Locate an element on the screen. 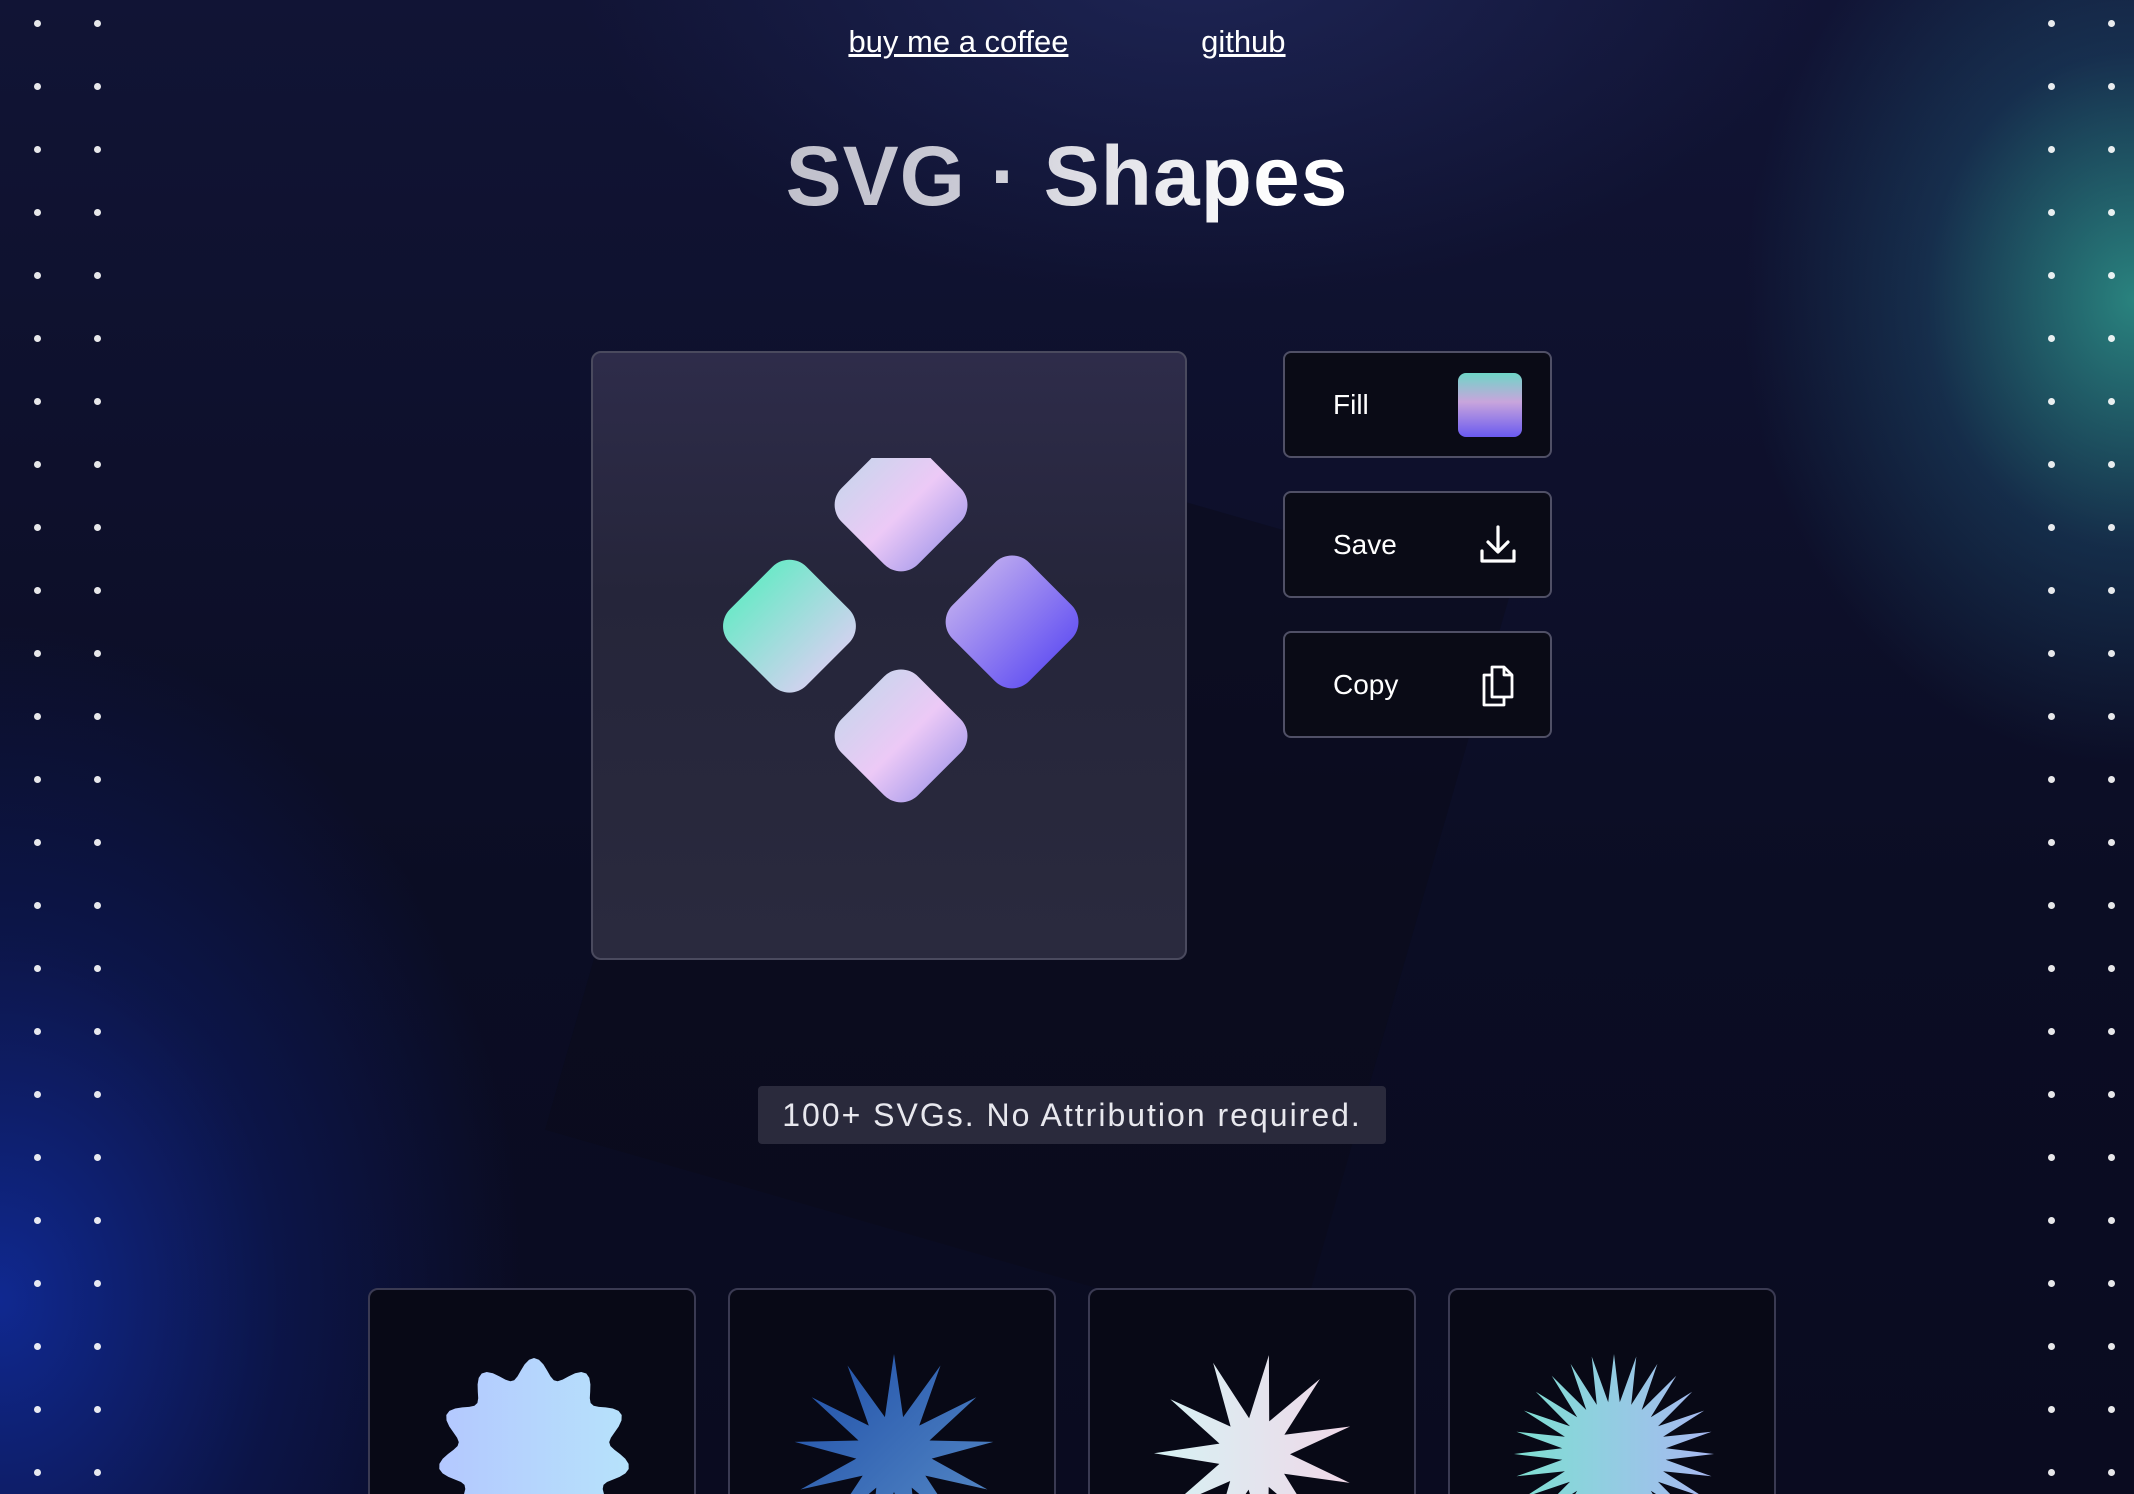 This screenshot has width=2134, height=1494. buy-me-a-coffee-link: buy me a coffee is located at coordinates (958, 41).